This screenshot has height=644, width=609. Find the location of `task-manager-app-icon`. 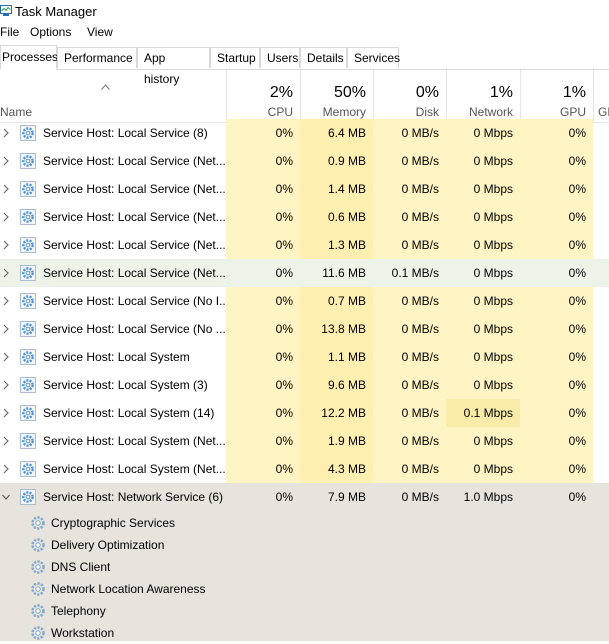

task-manager-app-icon is located at coordinates (6, 10).